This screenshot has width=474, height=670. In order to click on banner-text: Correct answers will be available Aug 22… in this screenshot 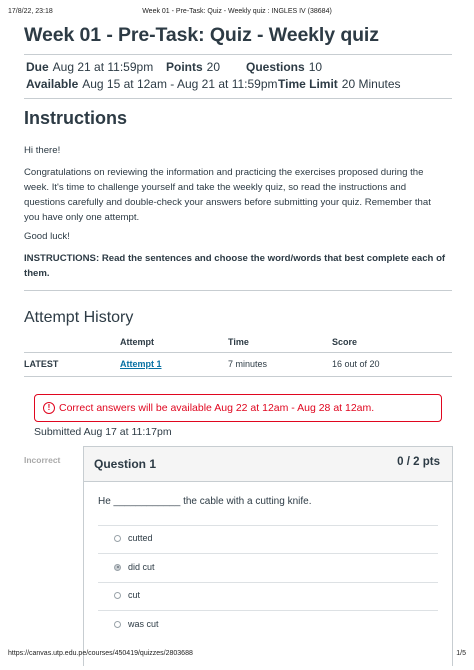, I will do `click(217, 408)`.